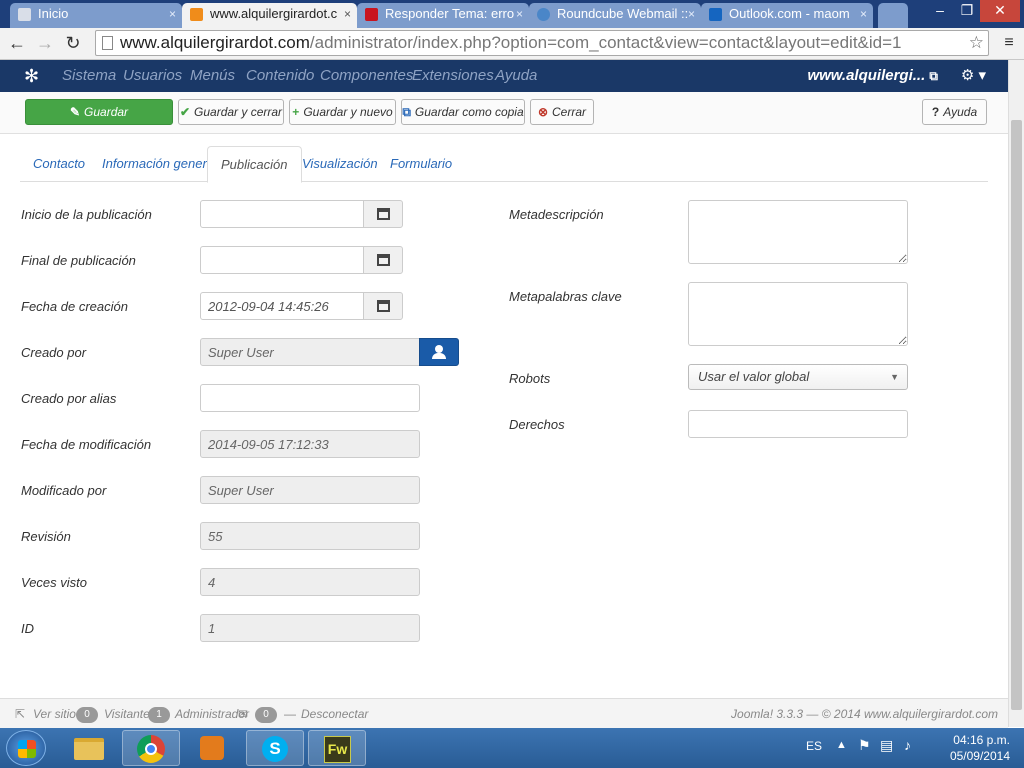 The height and width of the screenshot is (768, 1024). Describe the element at coordinates (334, 714) in the screenshot. I see `logout-link: Desconectar` at that location.